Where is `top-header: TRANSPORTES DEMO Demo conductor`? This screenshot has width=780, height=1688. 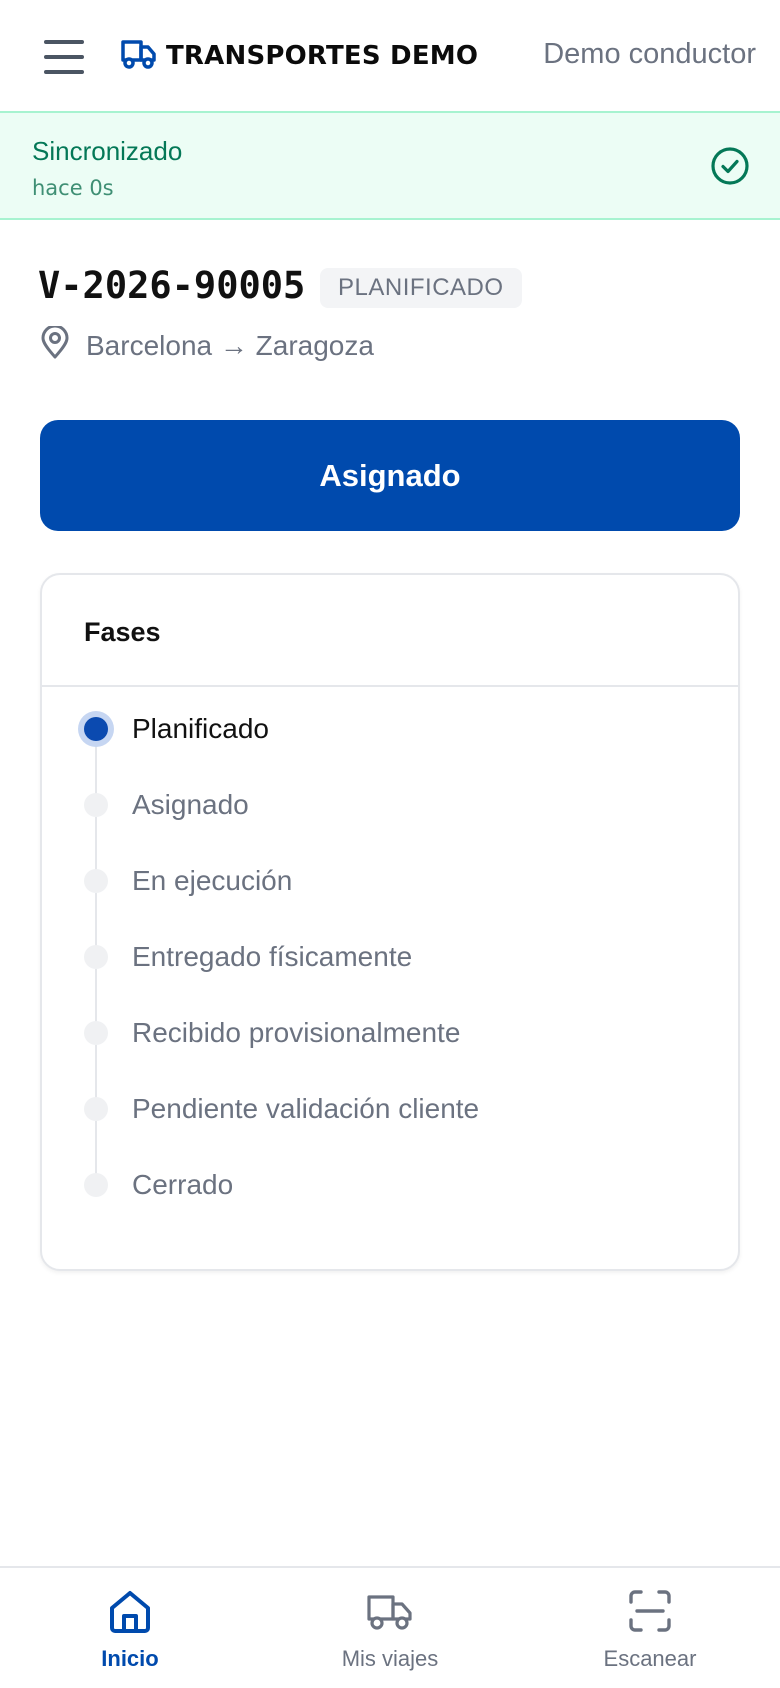 top-header: TRANSPORTES DEMO Demo conductor is located at coordinates (390, 56).